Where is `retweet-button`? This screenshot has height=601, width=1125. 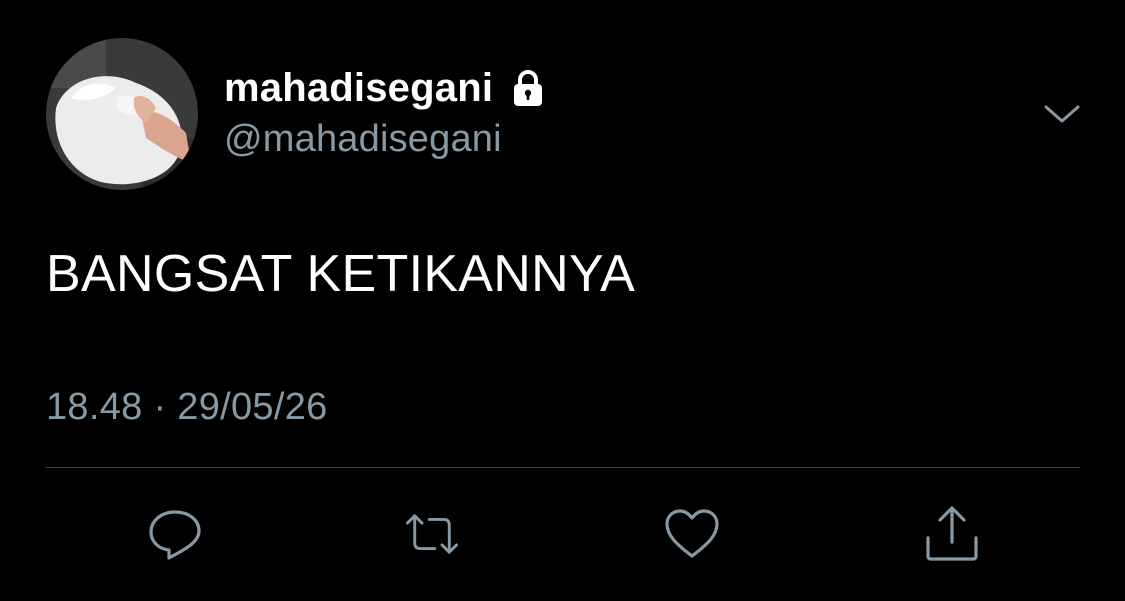
retweet-button is located at coordinates (432, 534).